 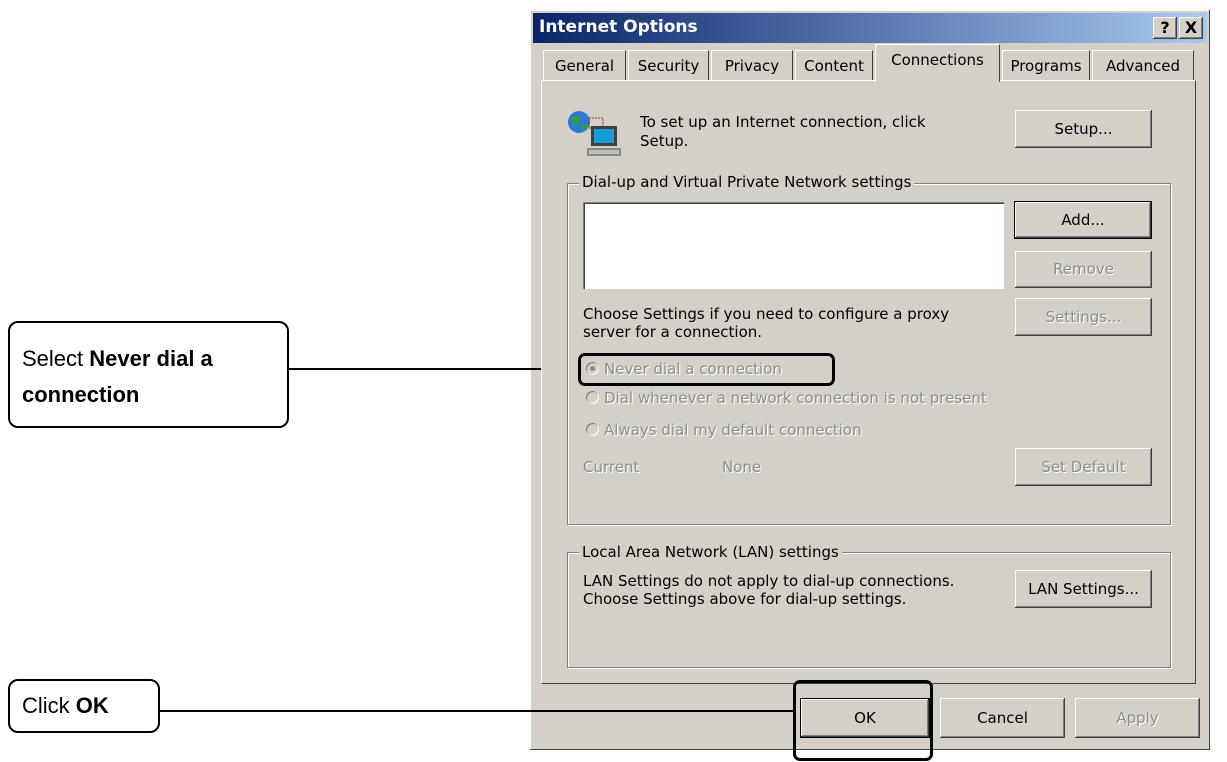 I want to click on setup-text-line1: To set up an Internet connection, click, so click(x=783, y=122).